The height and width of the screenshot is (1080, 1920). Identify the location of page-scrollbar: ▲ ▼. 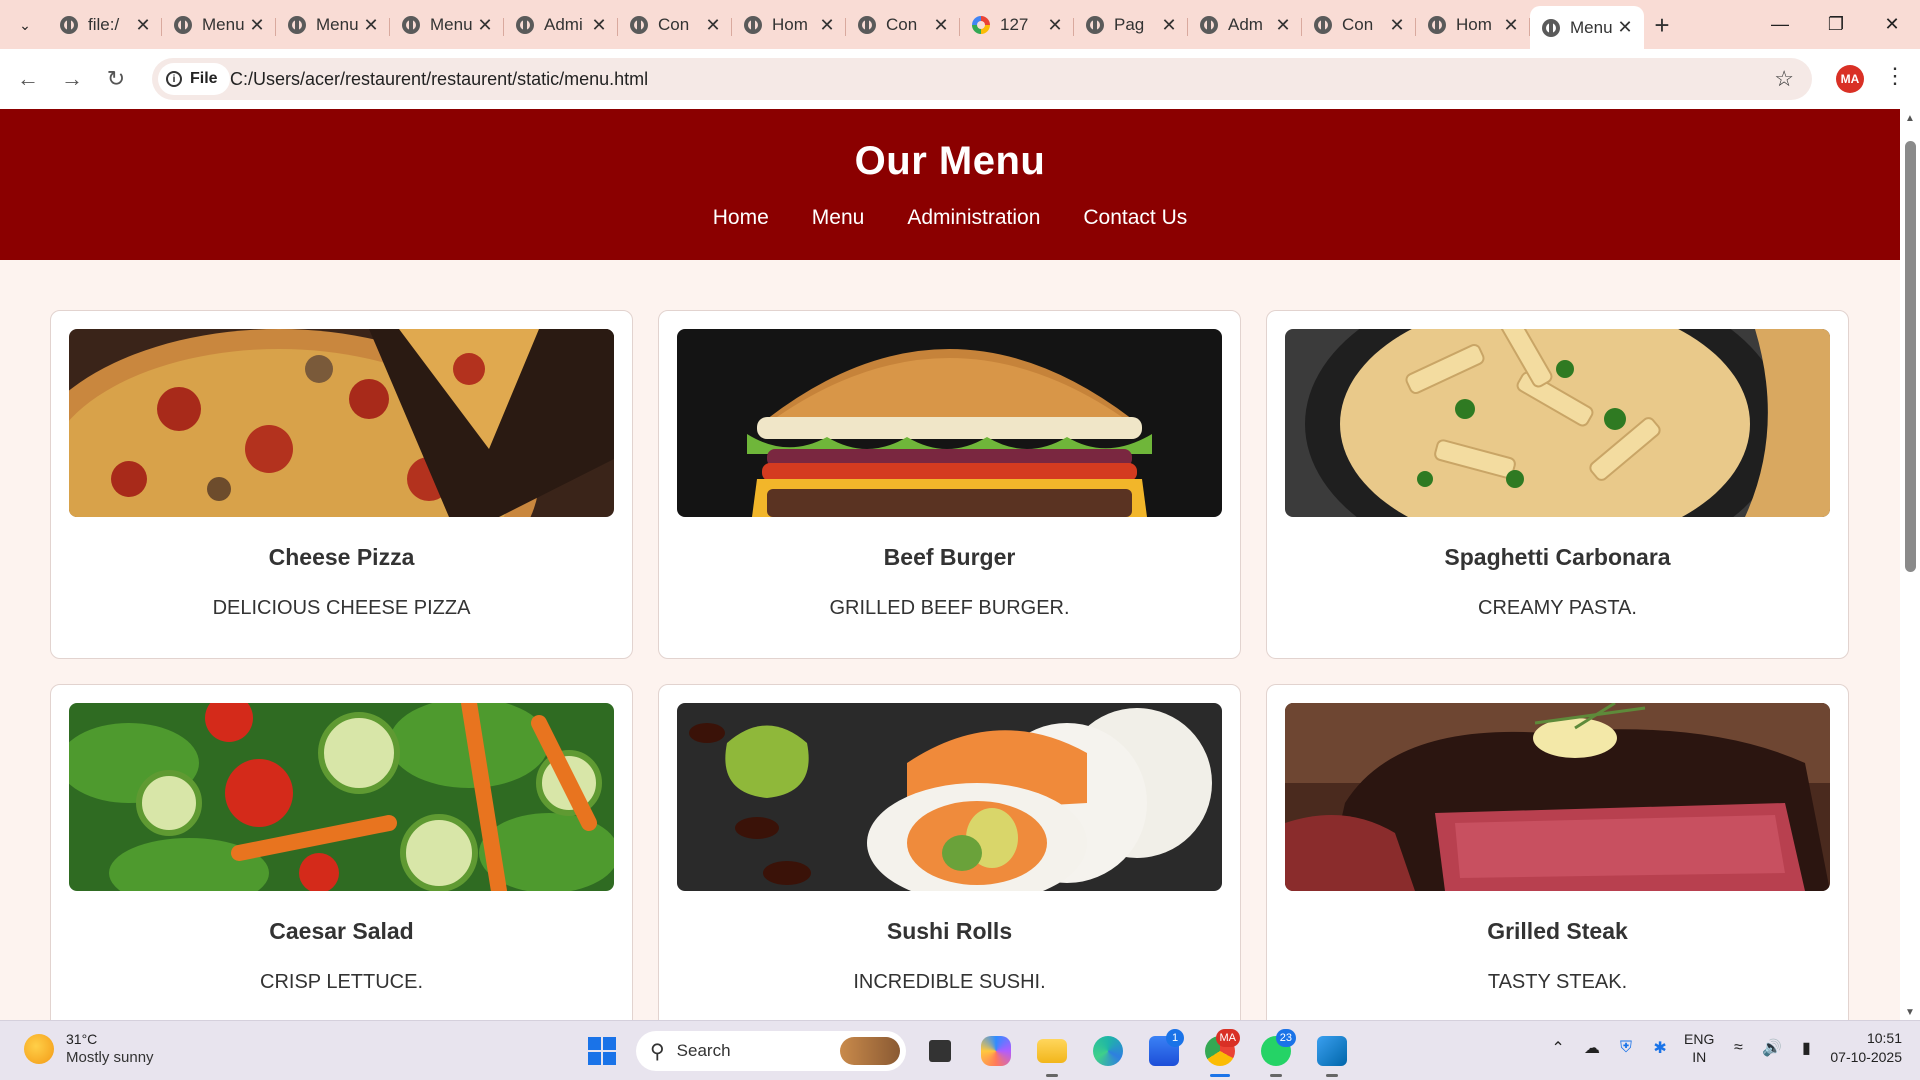
(1910, 564).